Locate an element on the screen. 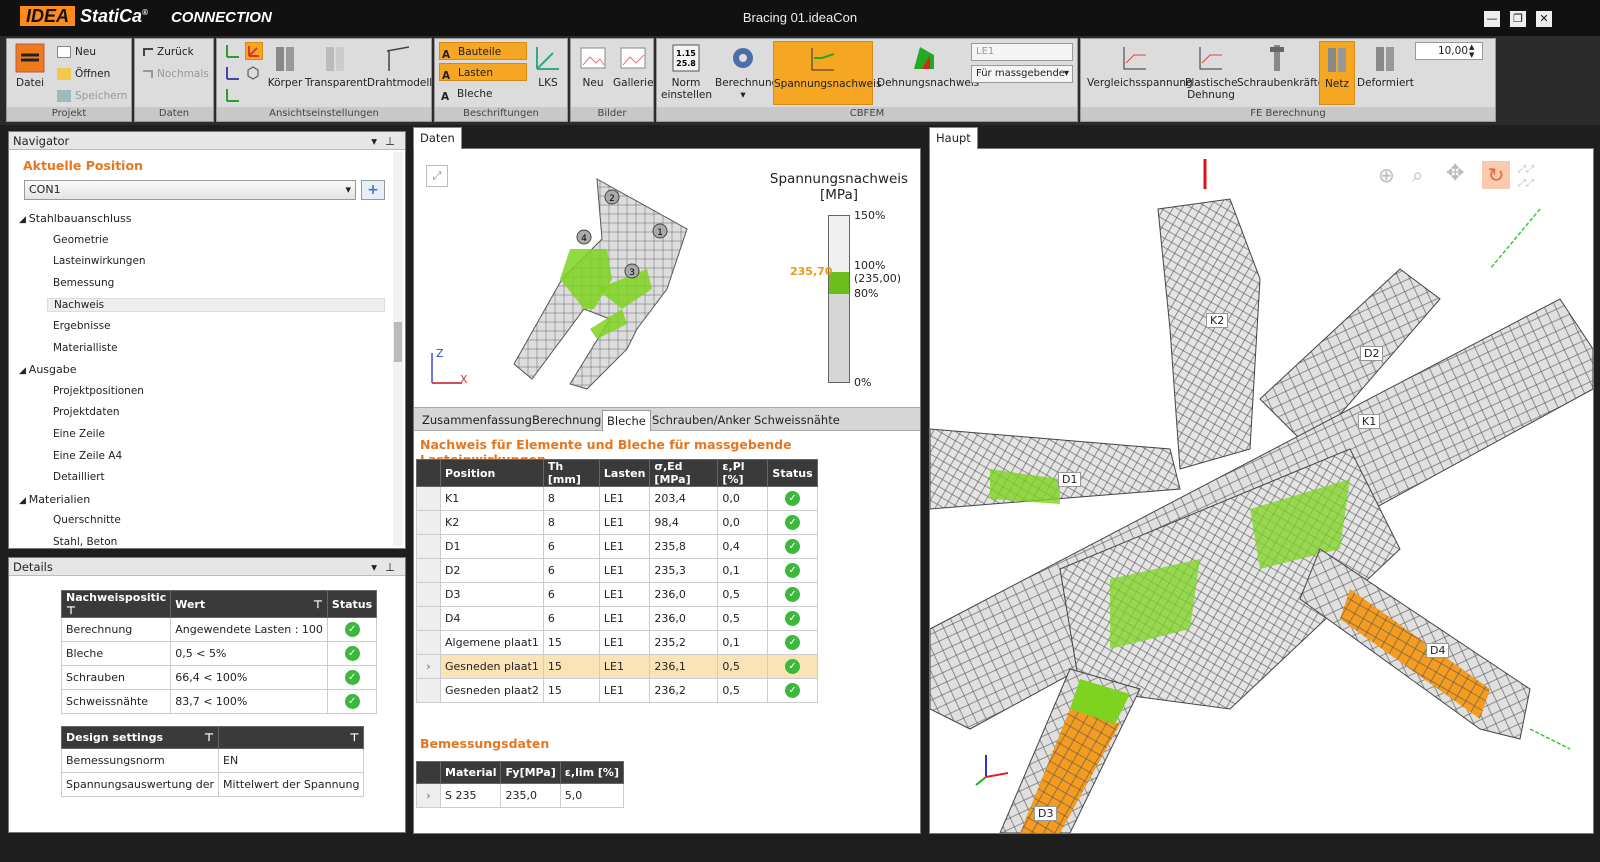 This screenshot has width=1600, height=862. norm-einstellen-button: 1.15 25.8 Norm einstellen is located at coordinates (686, 72).